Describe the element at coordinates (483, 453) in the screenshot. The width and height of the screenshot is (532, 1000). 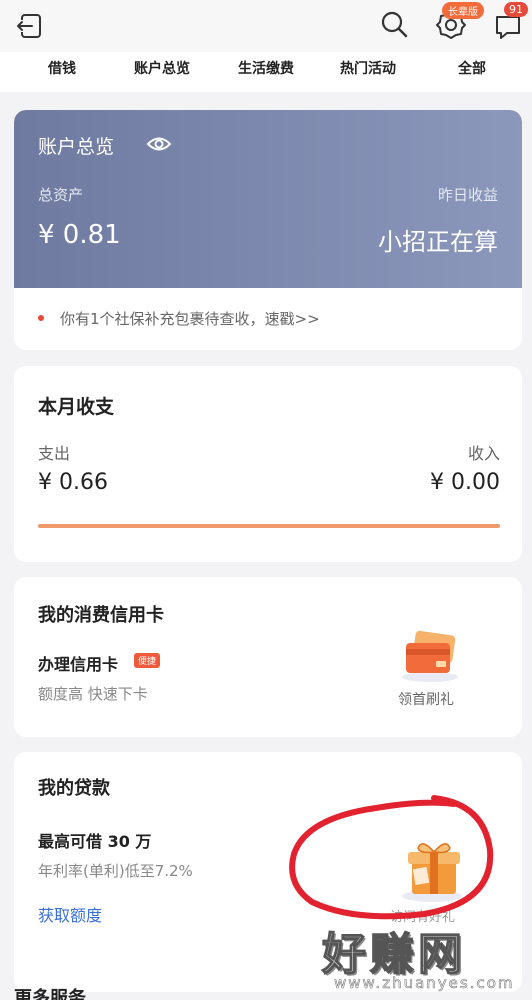
I see `income-label: 收入` at that location.